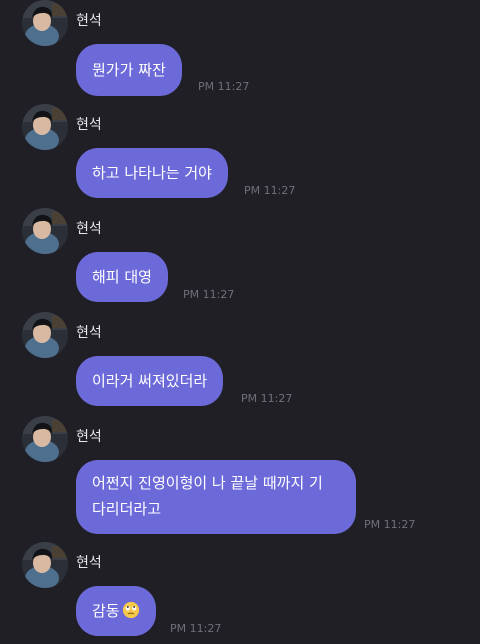  What do you see at coordinates (106, 611) in the screenshot?
I see `message-text: 감동` at bounding box center [106, 611].